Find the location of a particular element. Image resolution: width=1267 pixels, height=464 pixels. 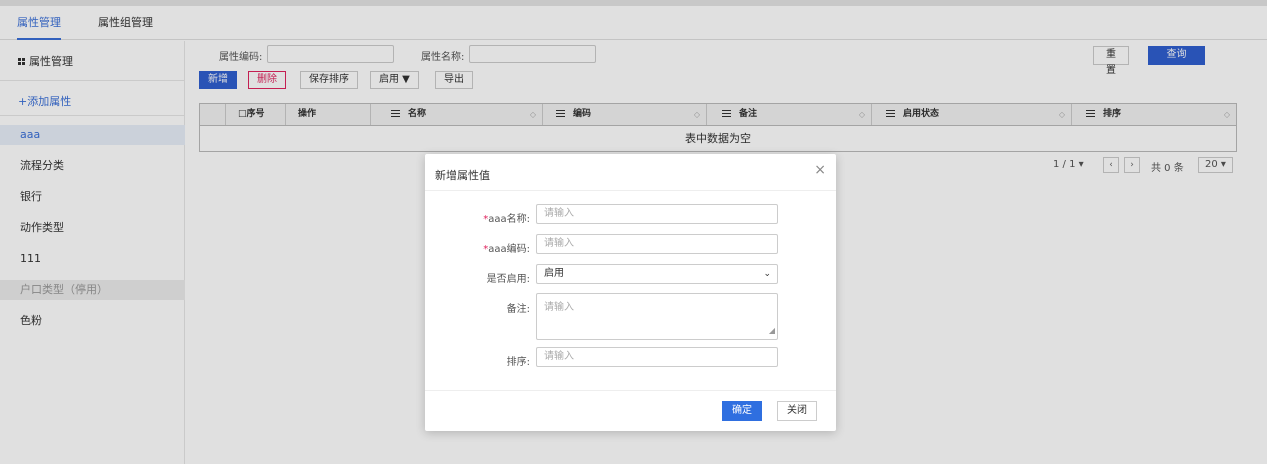

sort-field: 请输入 is located at coordinates (657, 357).